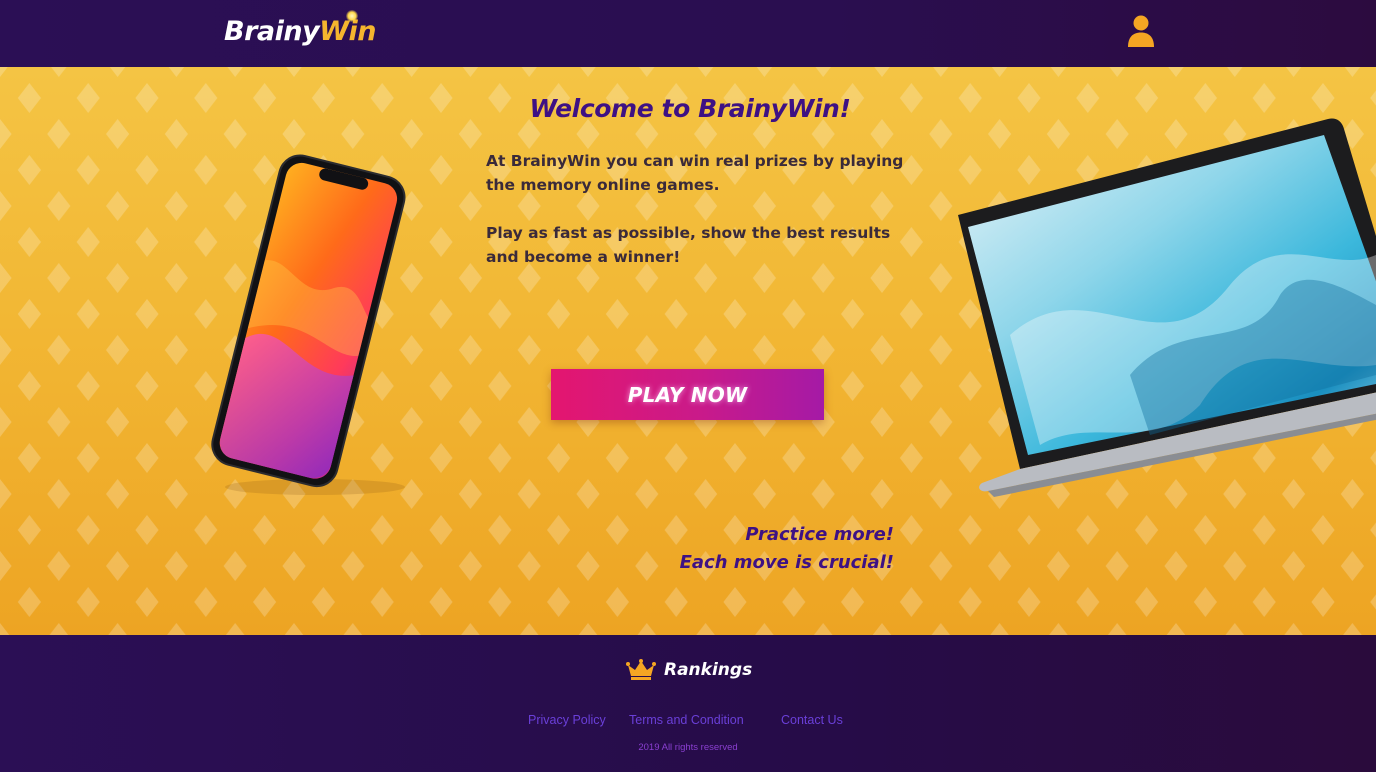 The image size is (1376, 772). I want to click on user-icon, so click(1141, 31).